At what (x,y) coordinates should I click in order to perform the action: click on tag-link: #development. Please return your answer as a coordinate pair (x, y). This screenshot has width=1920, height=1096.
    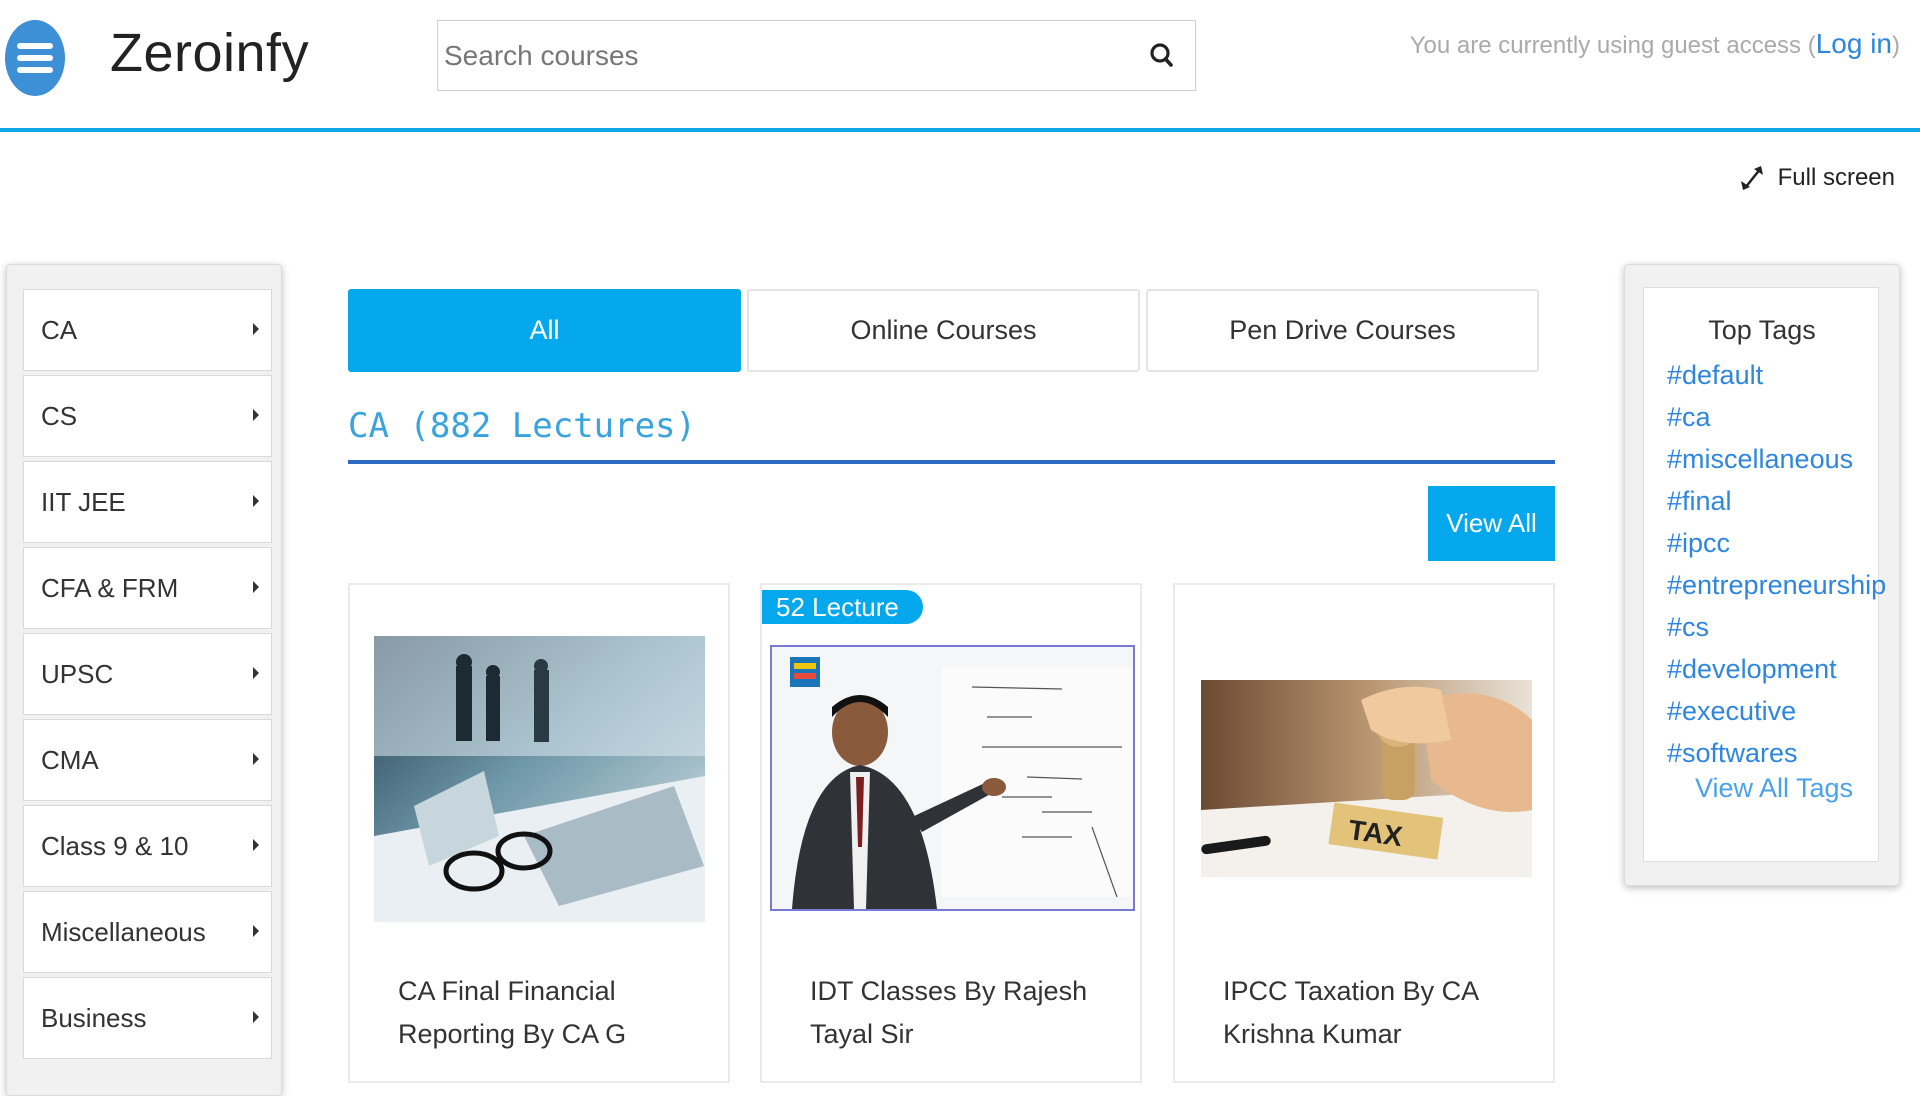
    Looking at the image, I should click on (1776, 669).